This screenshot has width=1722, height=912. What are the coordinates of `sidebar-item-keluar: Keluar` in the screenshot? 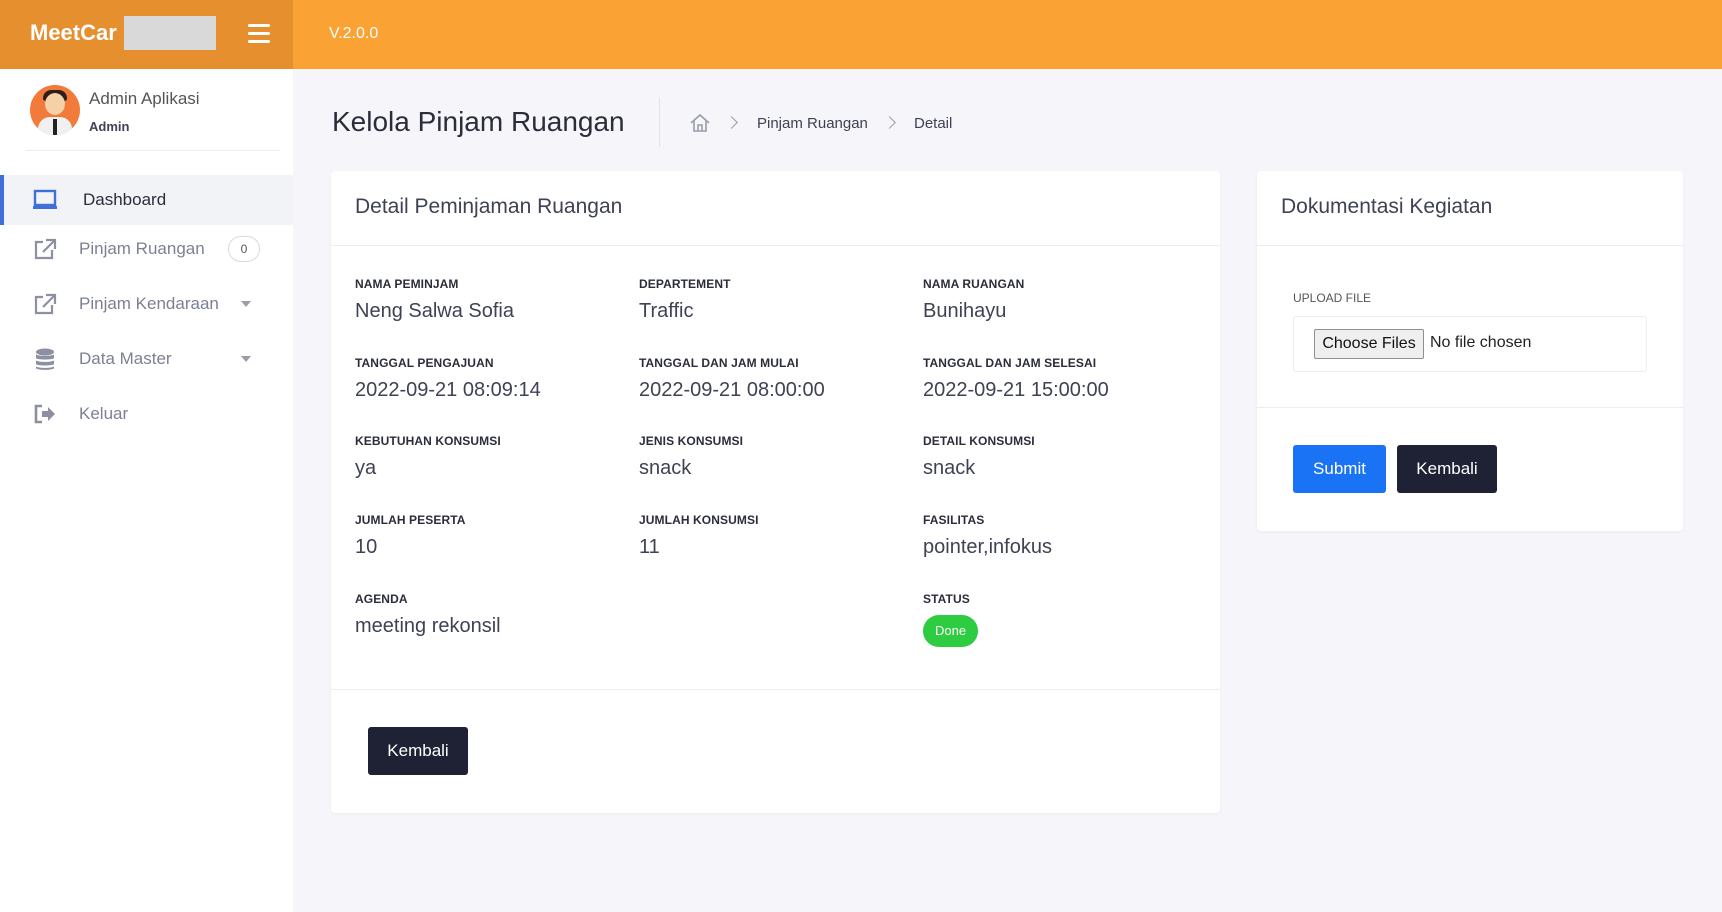 It's located at (146, 414).